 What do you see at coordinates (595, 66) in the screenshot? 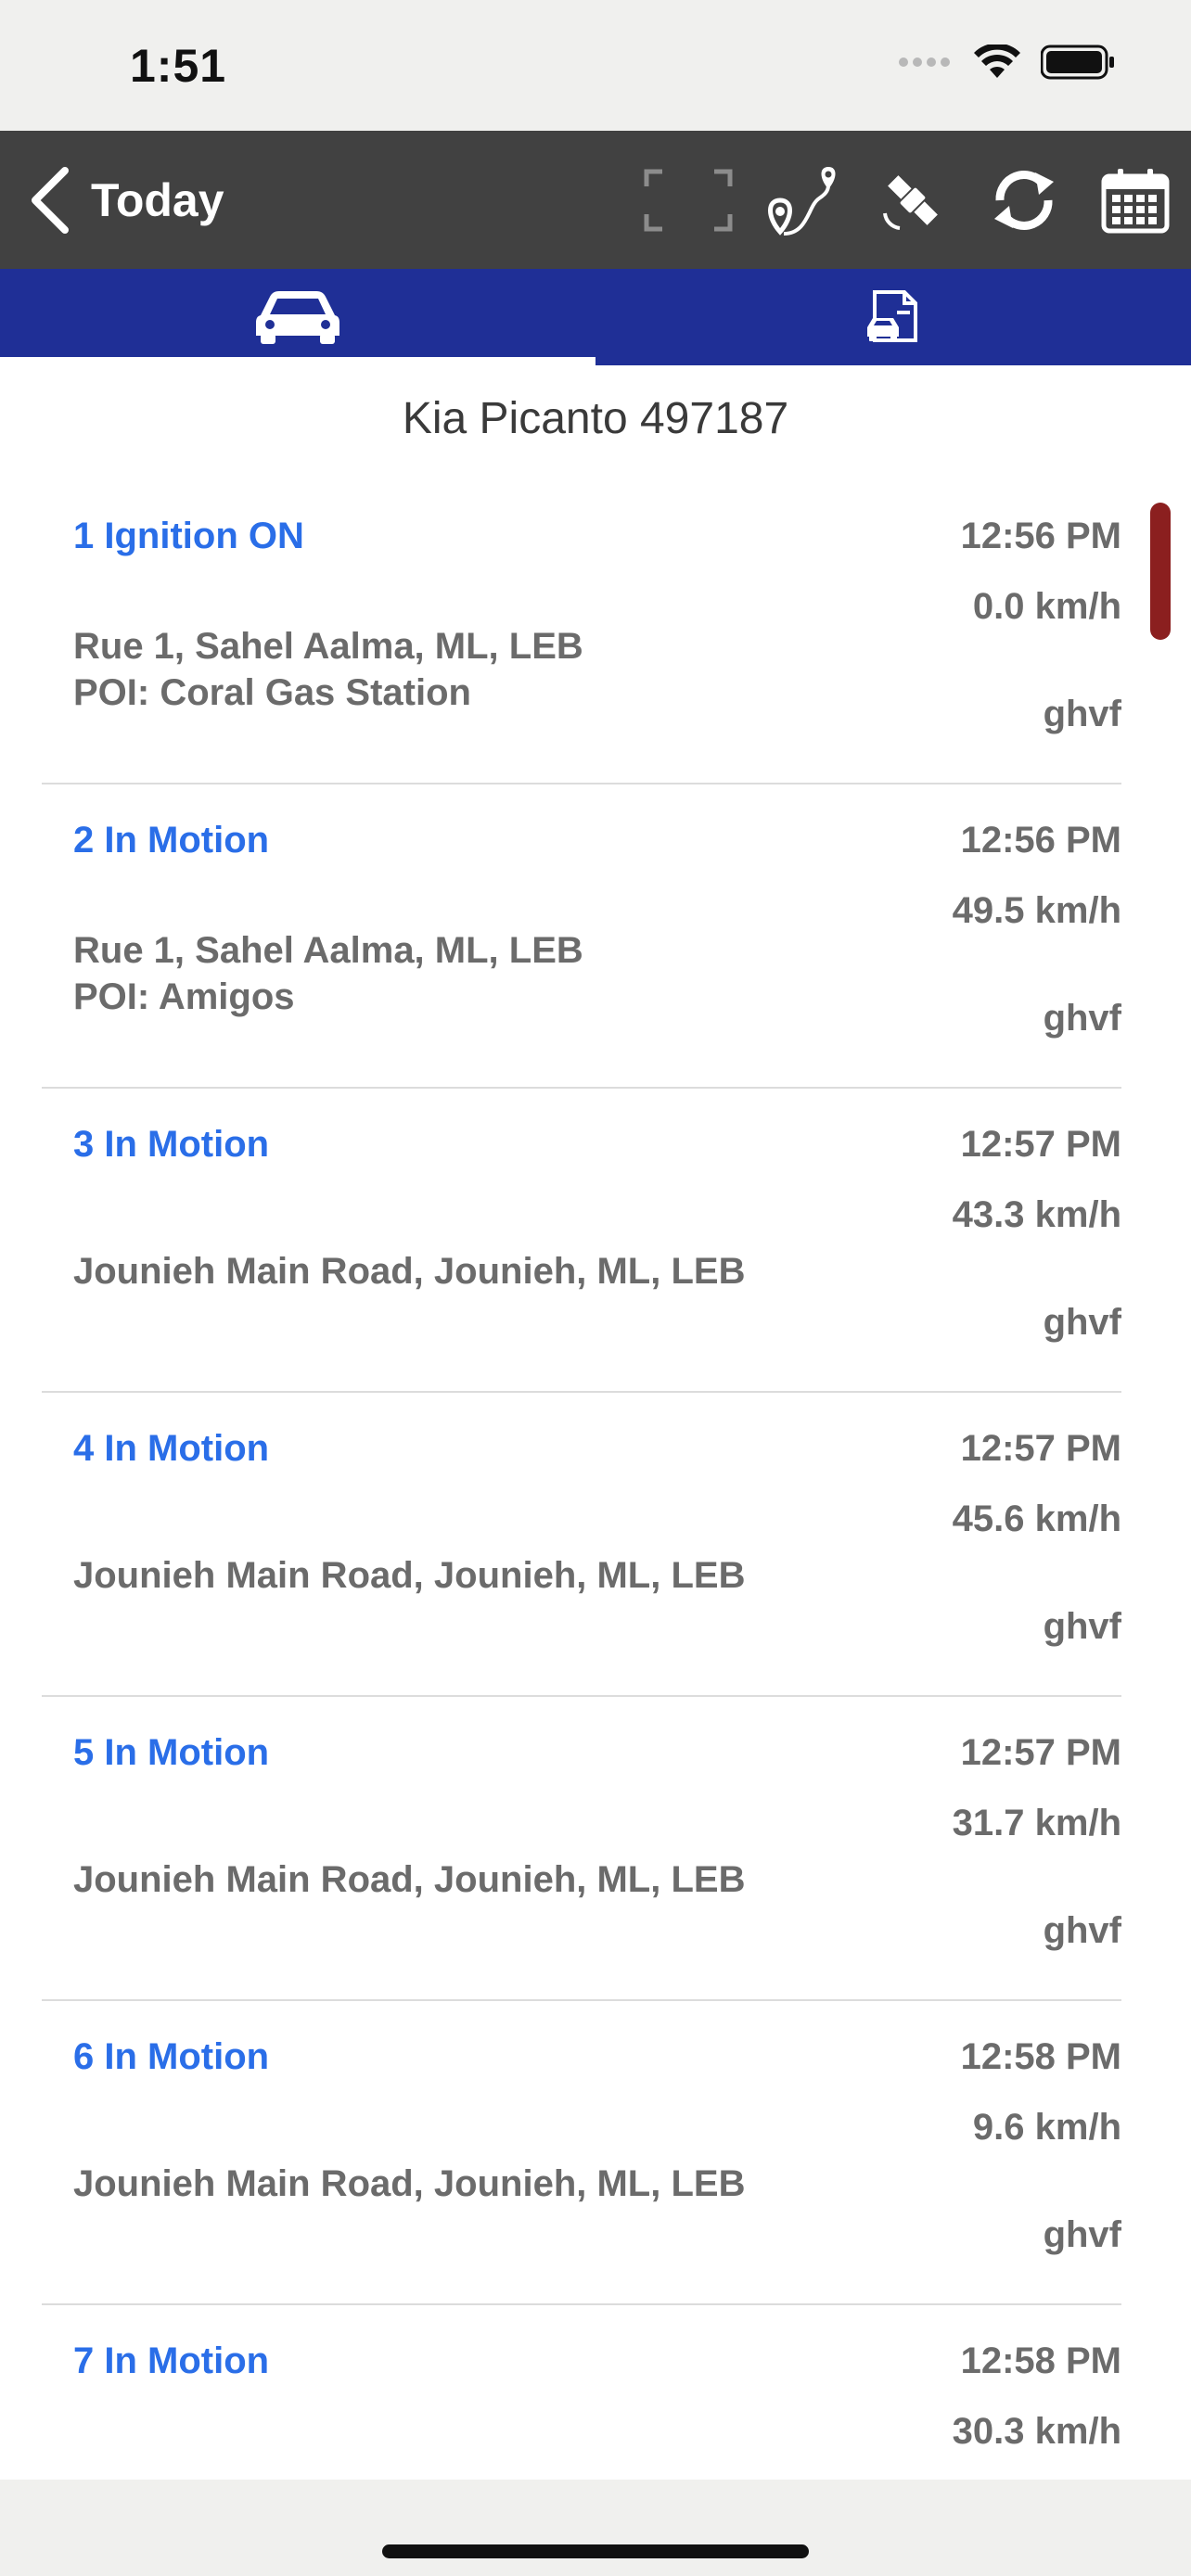
I see `status-bar: 1:51` at bounding box center [595, 66].